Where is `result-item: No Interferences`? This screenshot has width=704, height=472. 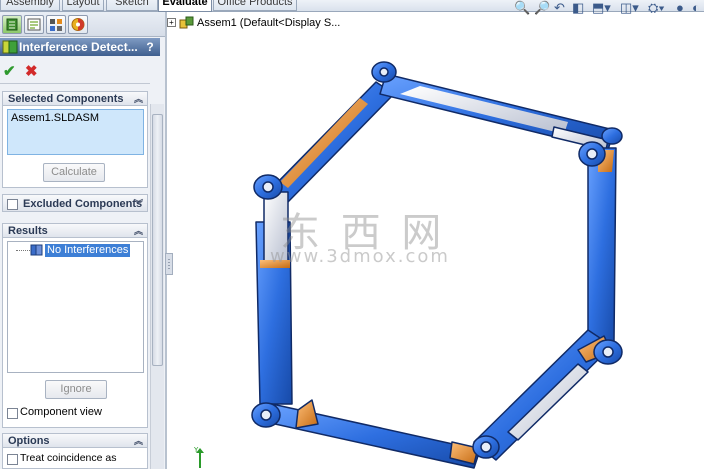
result-item: No Interferences is located at coordinates (88, 250).